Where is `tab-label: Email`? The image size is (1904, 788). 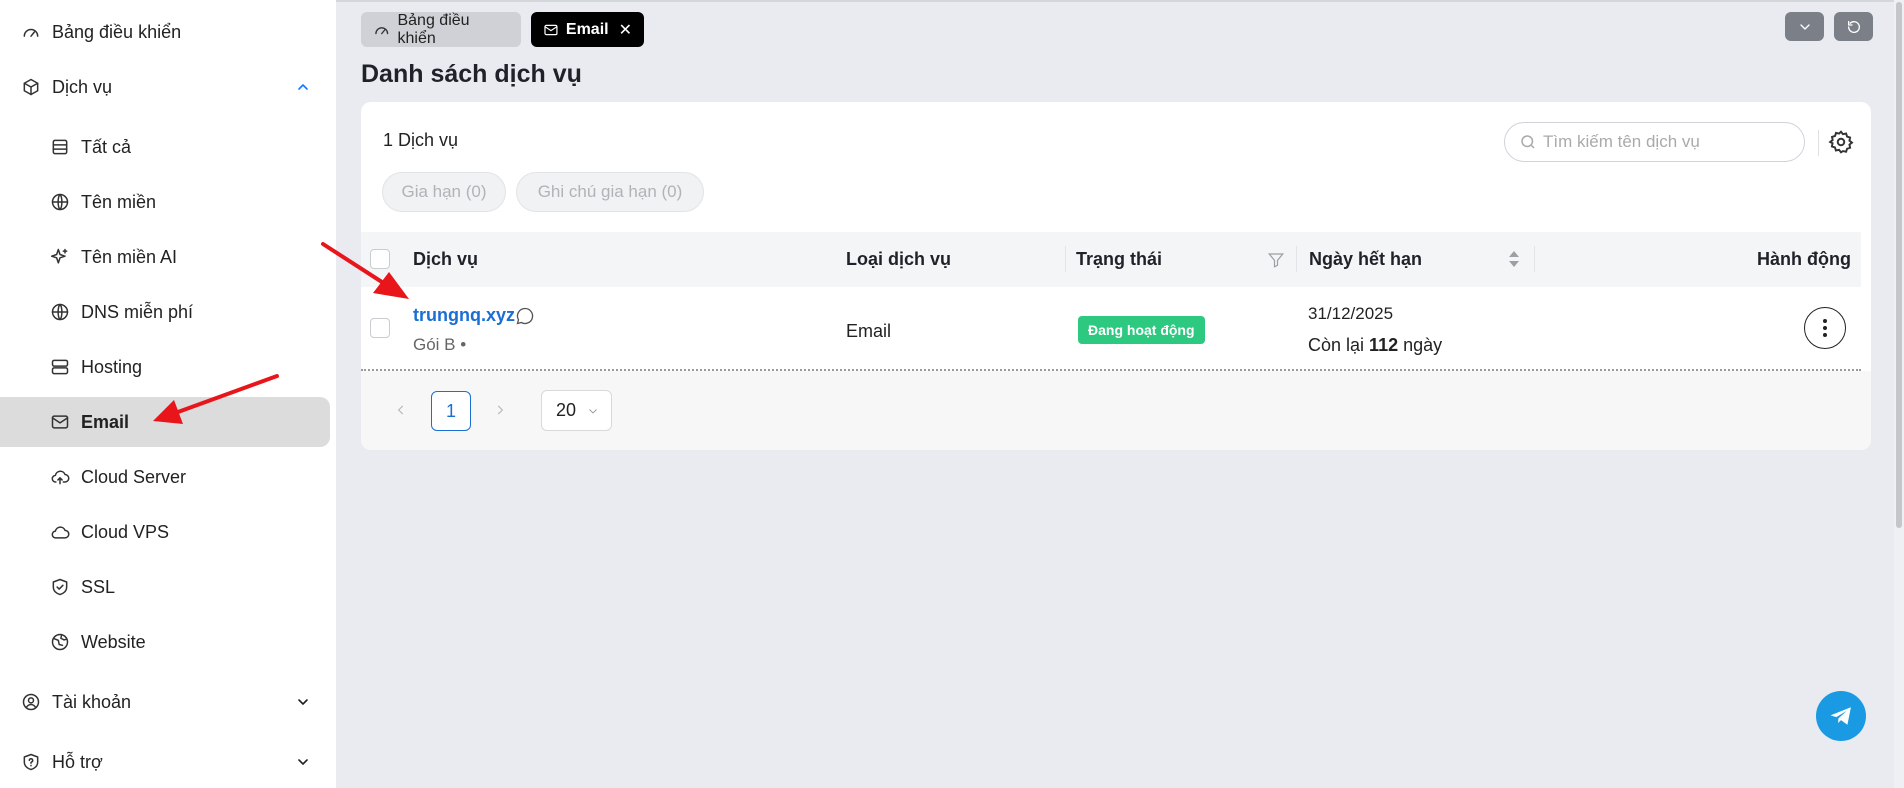
tab-label: Email is located at coordinates (587, 29).